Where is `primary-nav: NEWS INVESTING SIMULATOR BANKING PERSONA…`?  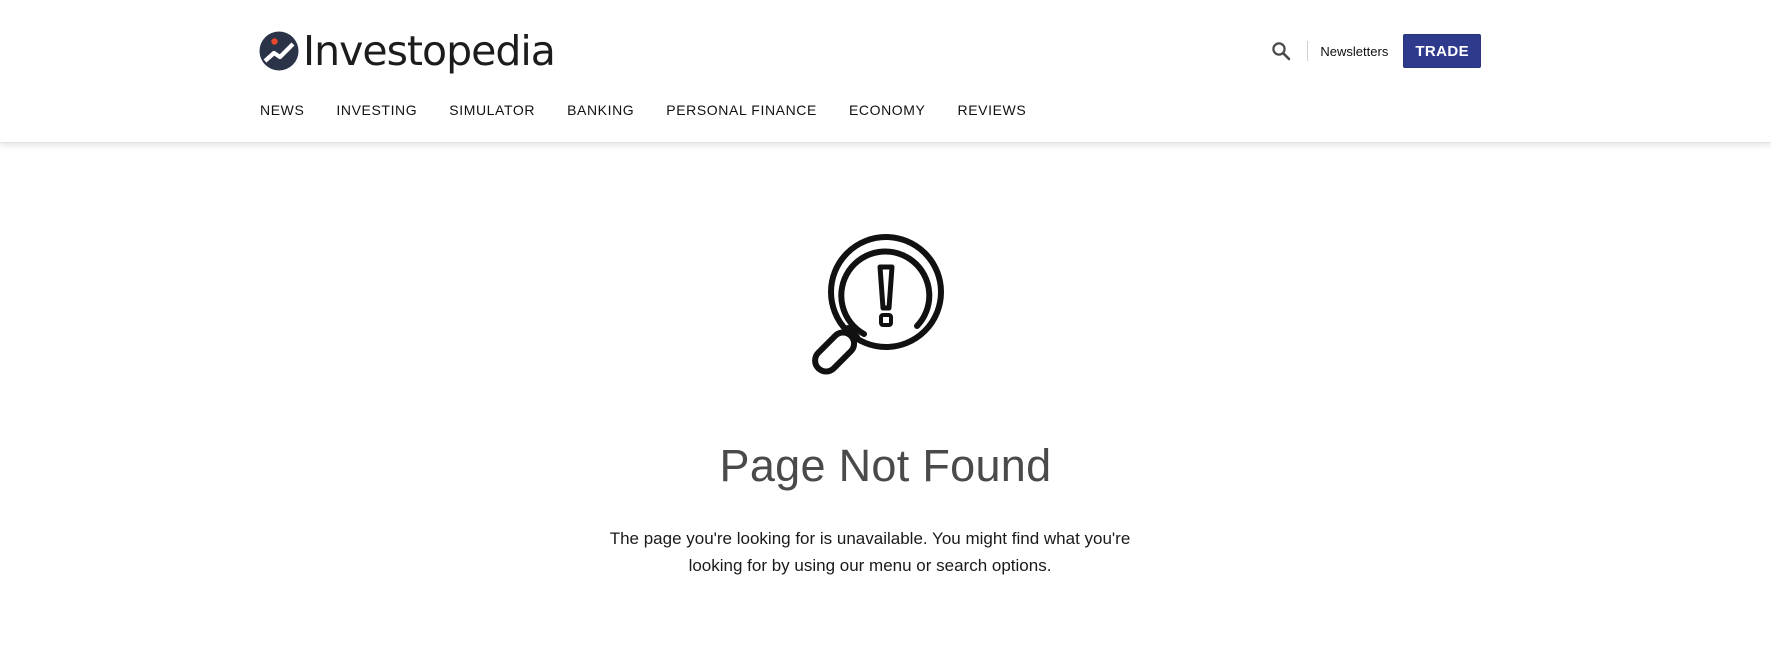
primary-nav: NEWS INVESTING SIMULATOR BANKING PERSONA… is located at coordinates (643, 110).